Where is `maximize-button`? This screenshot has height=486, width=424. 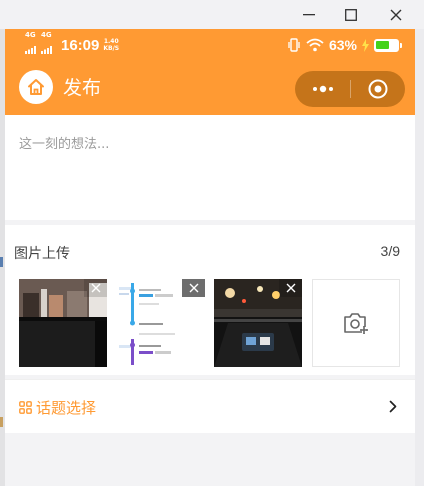
maximize-button is located at coordinates (351, 14).